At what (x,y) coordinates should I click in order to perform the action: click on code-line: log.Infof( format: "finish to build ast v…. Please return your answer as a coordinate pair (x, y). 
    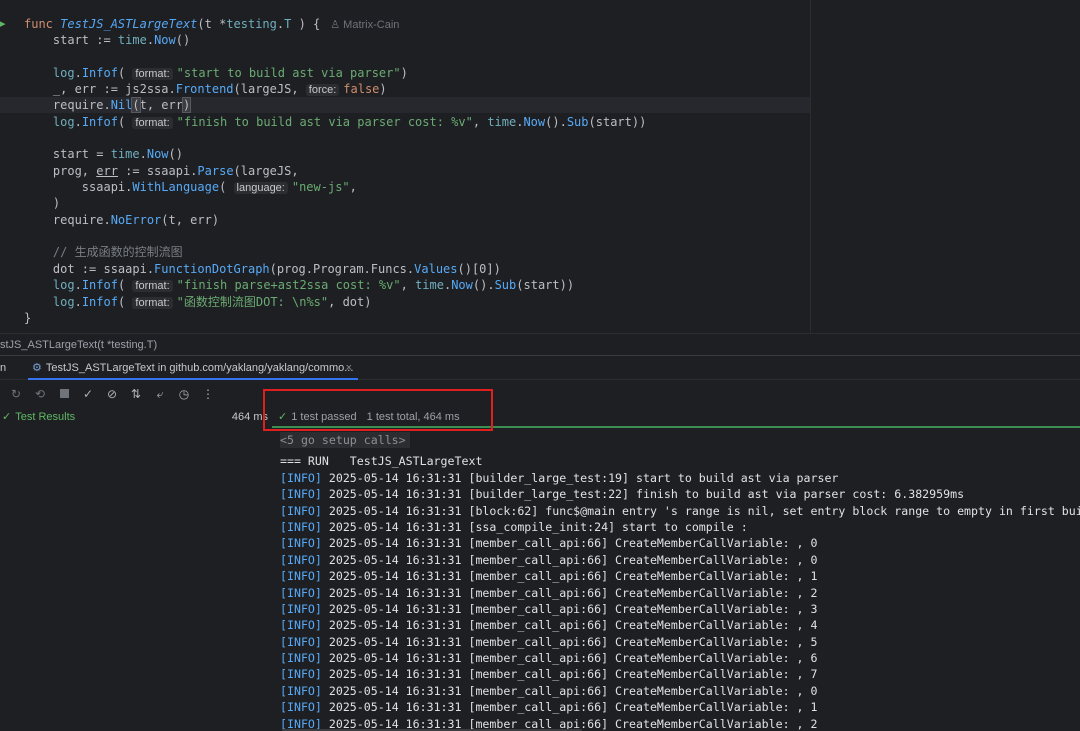
    Looking at the image, I should click on (335, 122).